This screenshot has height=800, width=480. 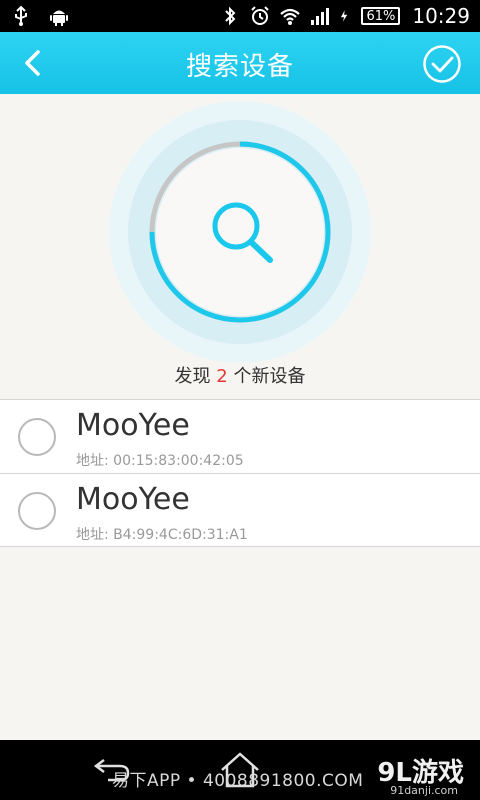 What do you see at coordinates (239, 67) in the screenshot?
I see `page-title: 搜索设备` at bounding box center [239, 67].